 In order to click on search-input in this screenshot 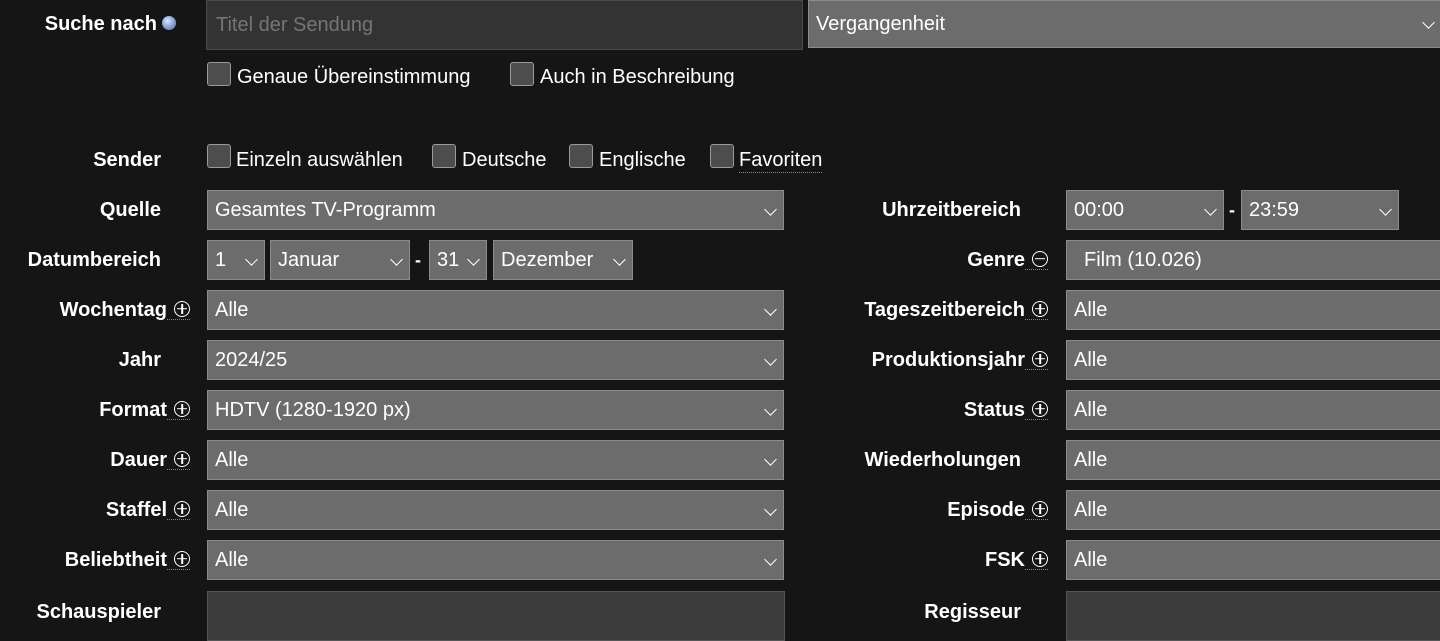, I will do `click(504, 25)`.